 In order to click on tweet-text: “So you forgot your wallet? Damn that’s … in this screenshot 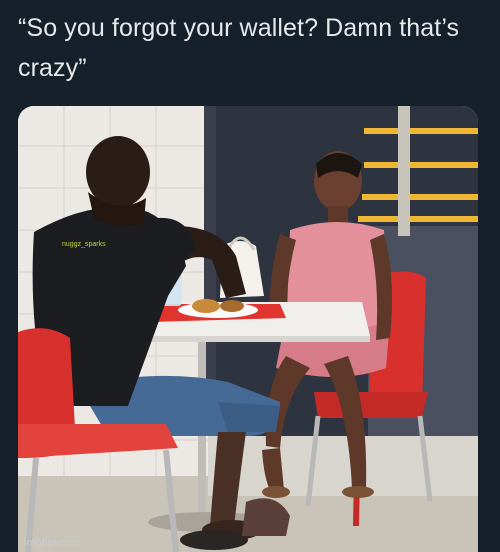, I will do `click(239, 48)`.